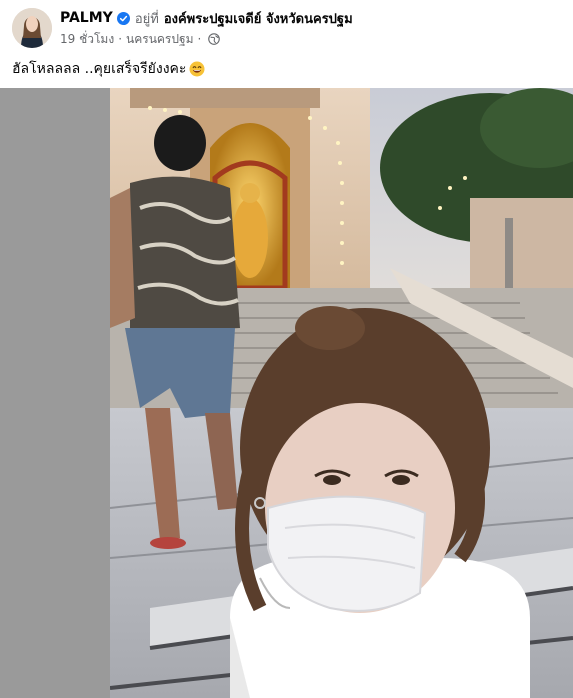 Image resolution: width=573 pixels, height=698 pixels. Describe the element at coordinates (214, 39) in the screenshot. I see `globe-icon` at that location.